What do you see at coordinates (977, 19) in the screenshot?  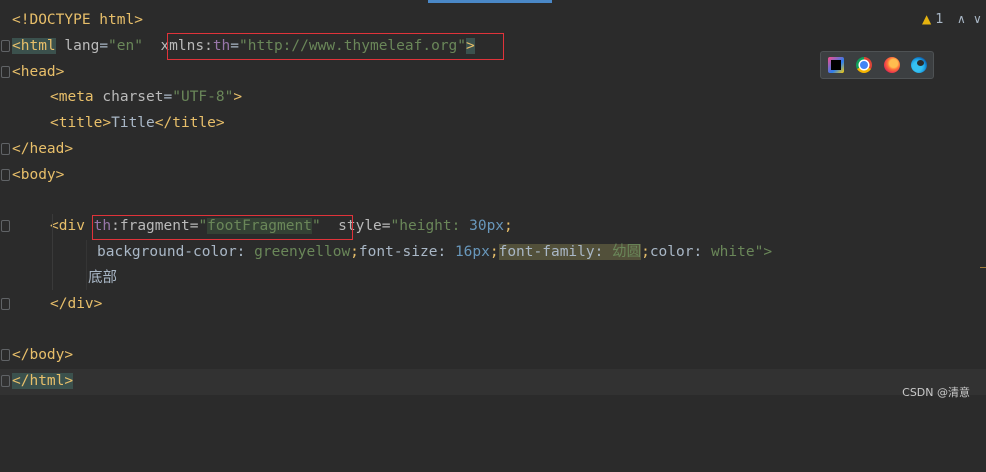 I see `chevron-down-icon: ∨` at bounding box center [977, 19].